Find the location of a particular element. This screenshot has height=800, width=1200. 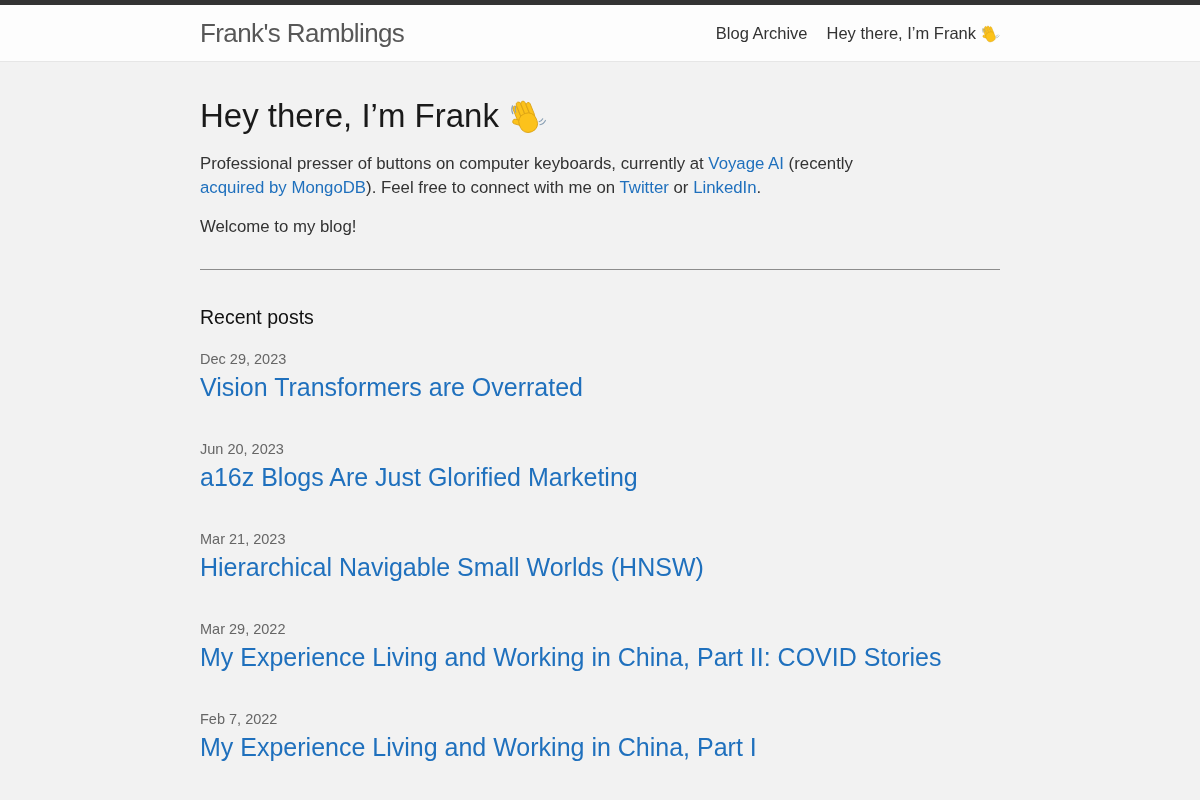

post-title-link: Hierarchical Navigable Small Worlds (HNSW) is located at coordinates (452, 567).